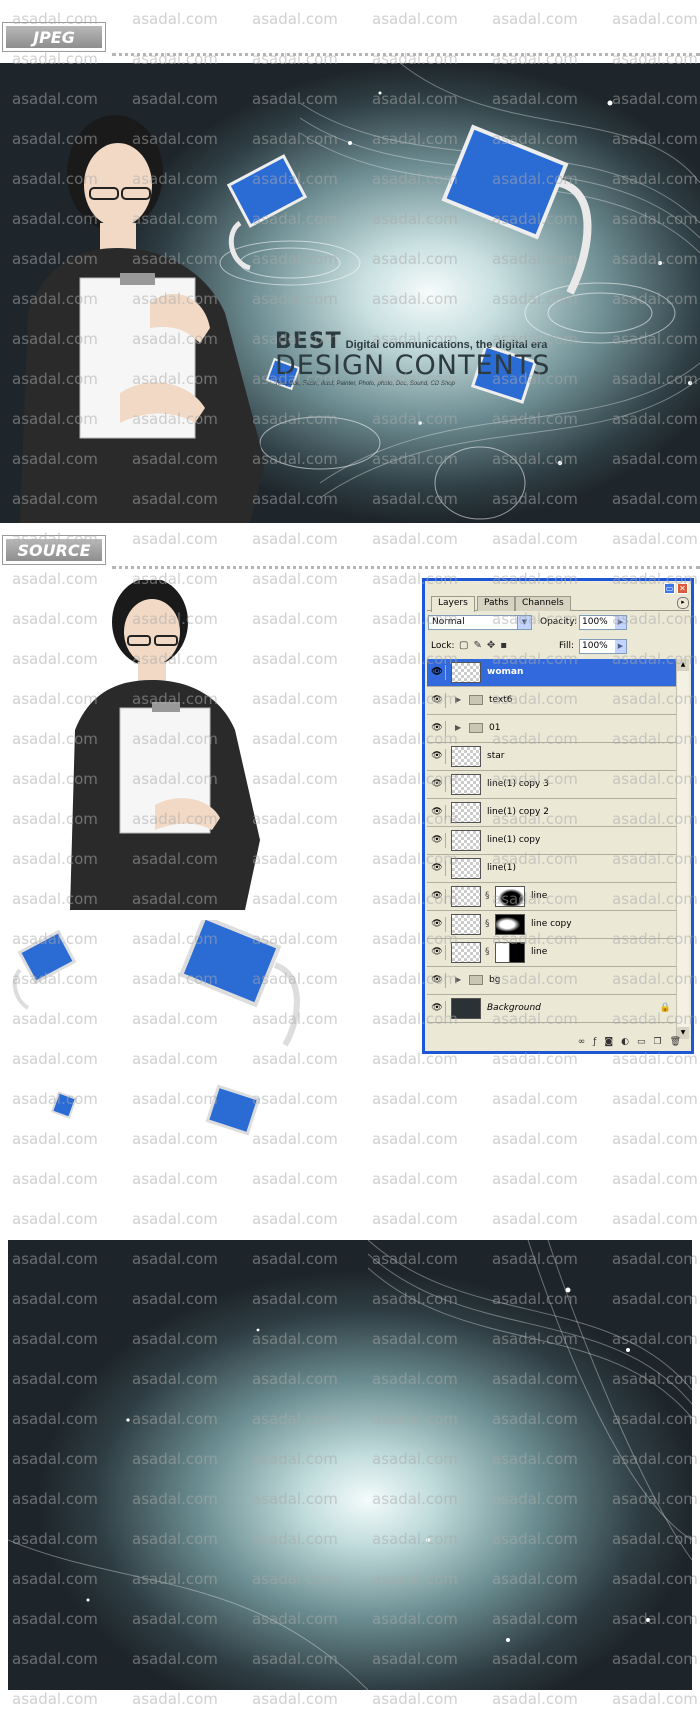  I want to click on layers-scrollbar: ▲ ▼, so click(682, 849).